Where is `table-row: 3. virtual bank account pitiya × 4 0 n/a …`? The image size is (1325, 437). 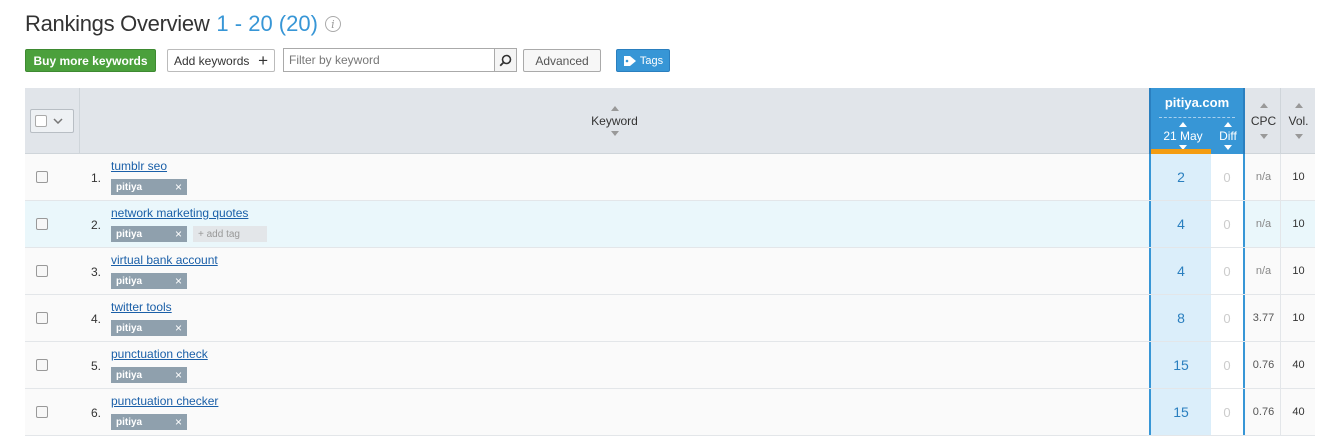
table-row: 3. virtual bank account pitiya × 4 0 n/a … is located at coordinates (670, 271).